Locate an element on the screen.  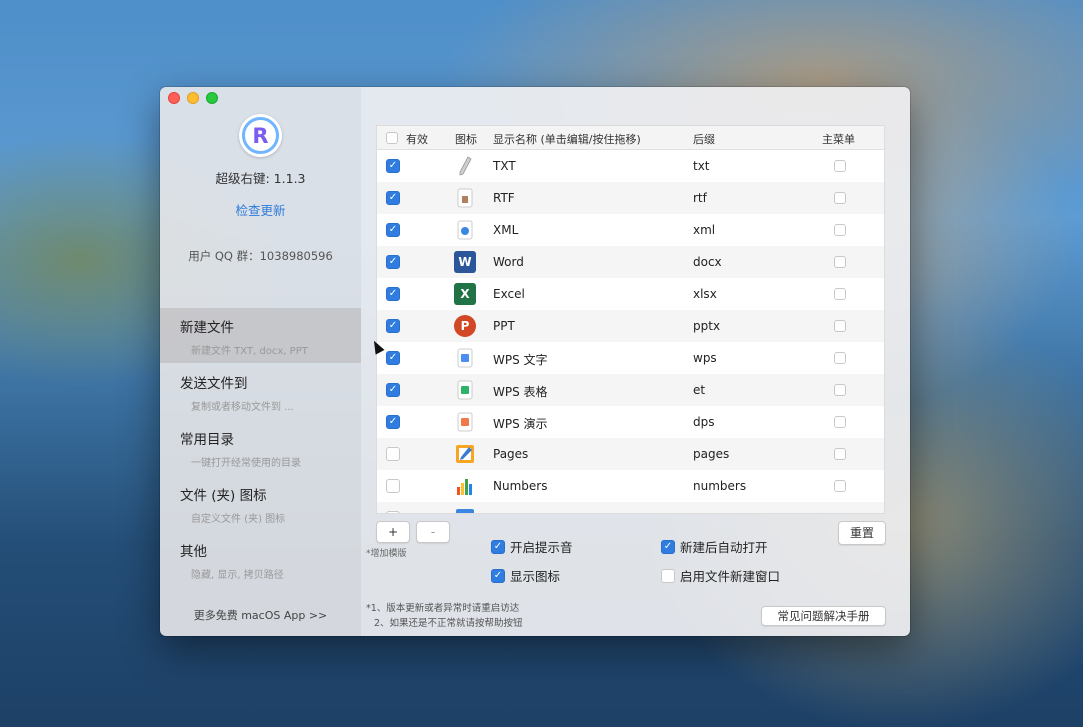
table-row: Pages pages is located at coordinates (630, 454).